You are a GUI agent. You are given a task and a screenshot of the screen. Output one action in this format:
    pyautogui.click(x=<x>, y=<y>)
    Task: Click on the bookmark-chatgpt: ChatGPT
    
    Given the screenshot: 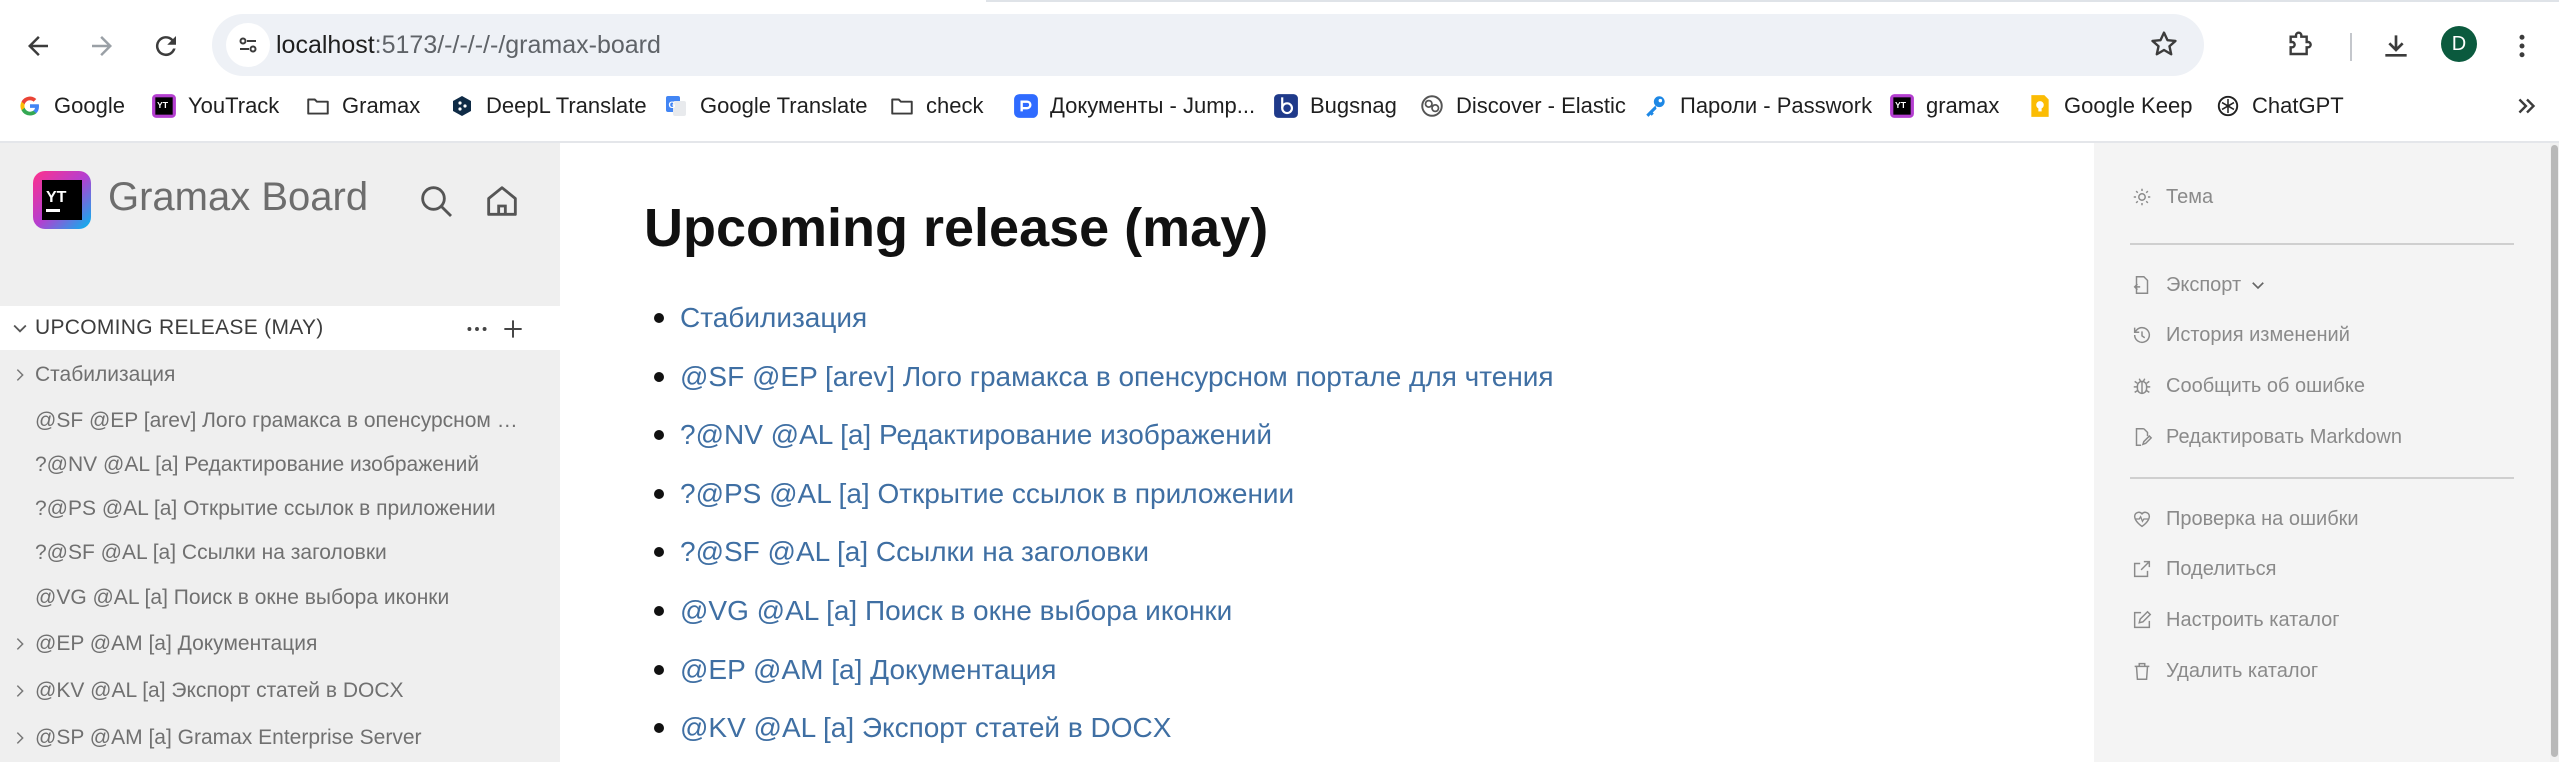 What is the action you would take?
    pyautogui.click(x=2279, y=106)
    